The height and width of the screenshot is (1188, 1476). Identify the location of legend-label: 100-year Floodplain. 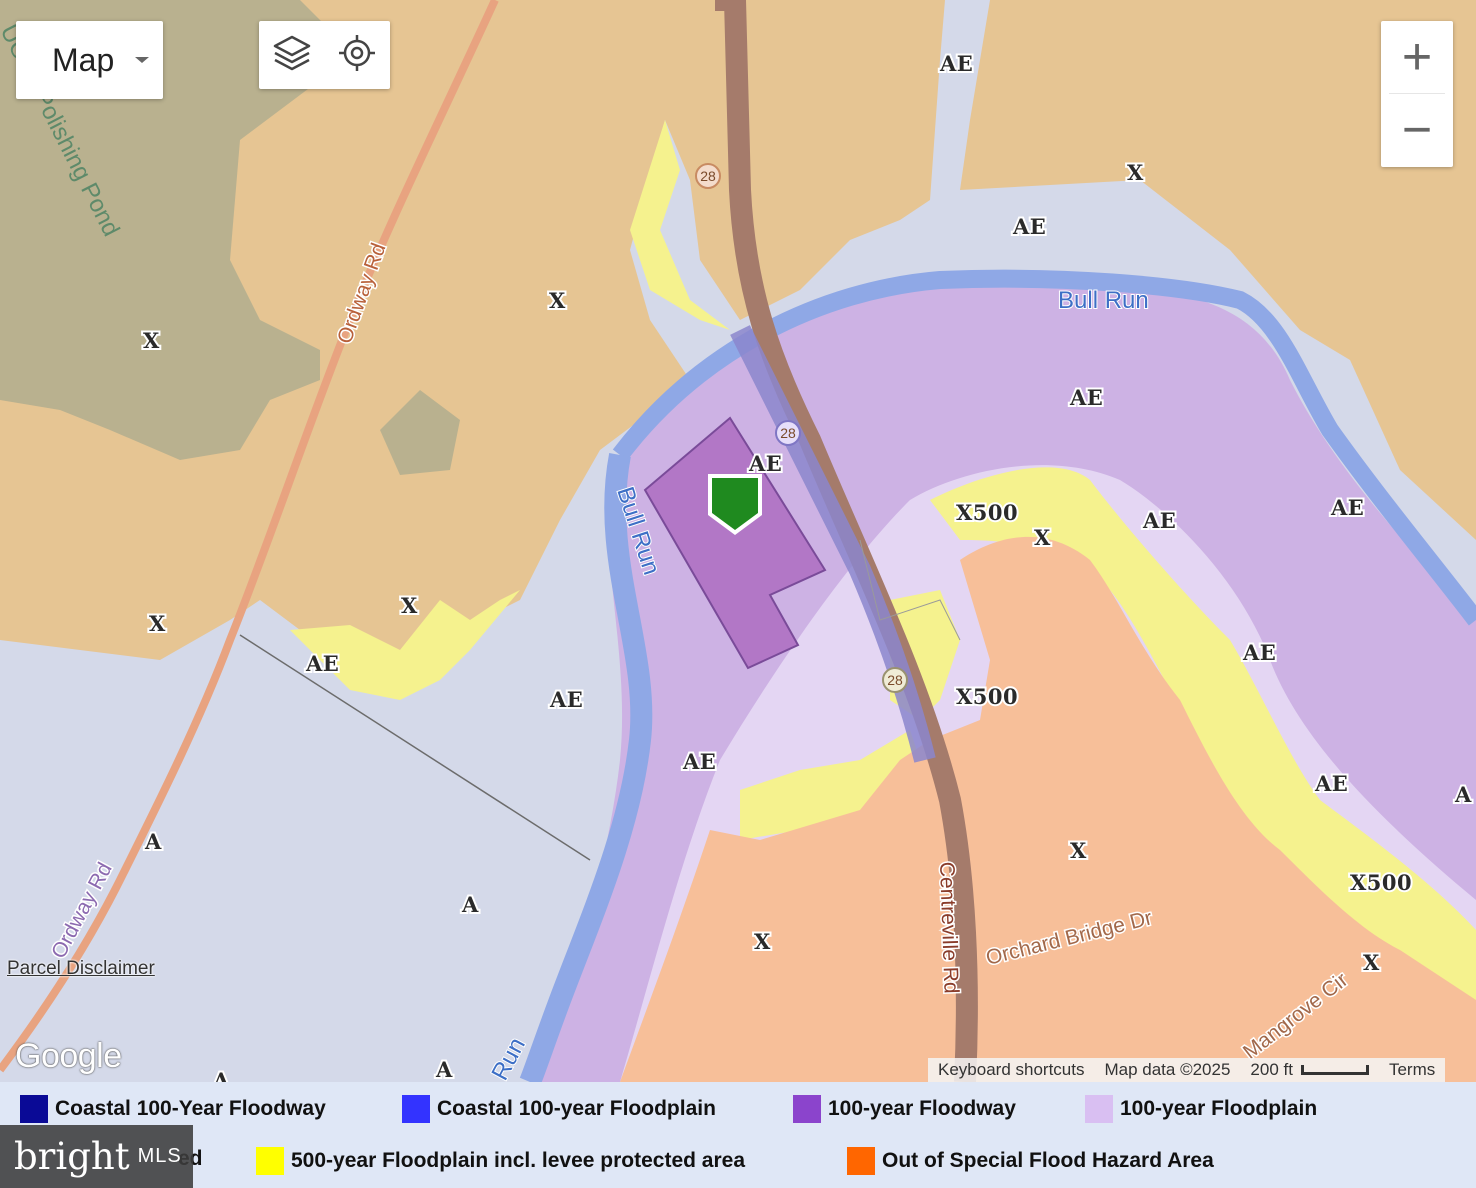
(1219, 1108).